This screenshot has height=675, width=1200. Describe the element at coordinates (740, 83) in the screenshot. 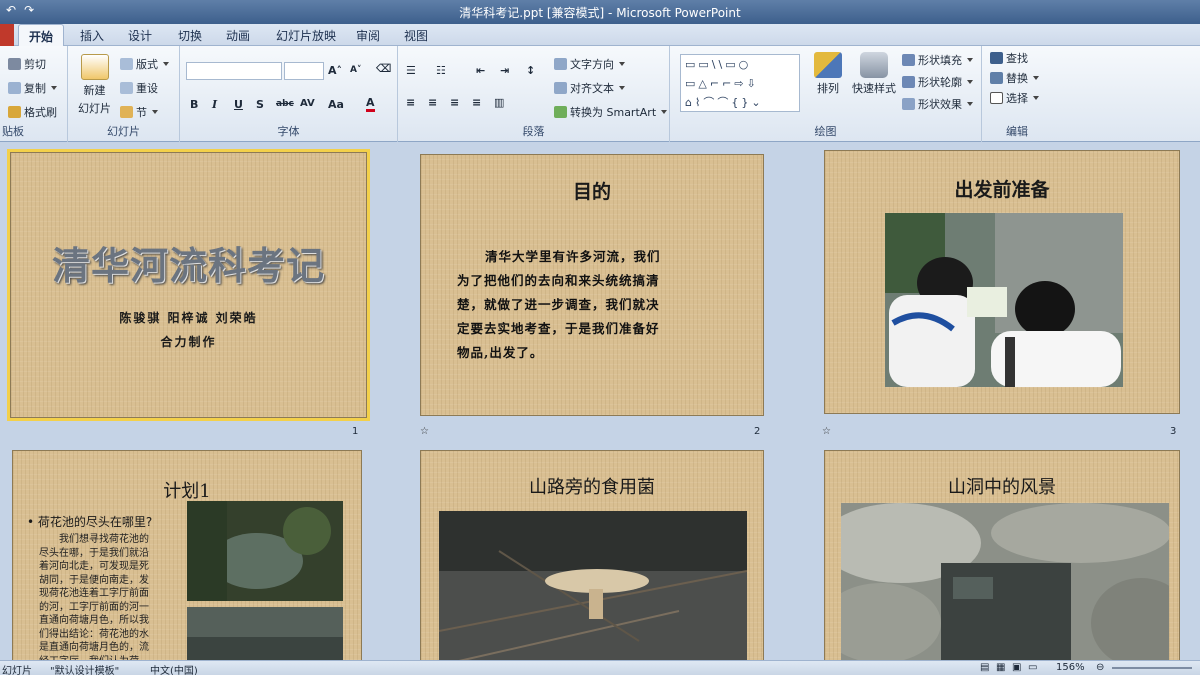

I see `shapes-gallery: ▭▭\\▭○ ▭△⌐⌐⇨⇩ ⌂⌇⌒⌒{}⌄` at that location.